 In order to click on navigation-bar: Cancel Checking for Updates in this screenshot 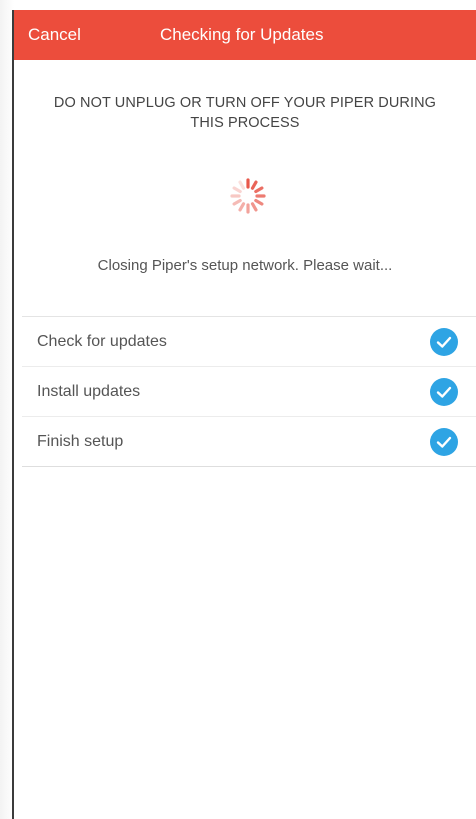, I will do `click(245, 35)`.